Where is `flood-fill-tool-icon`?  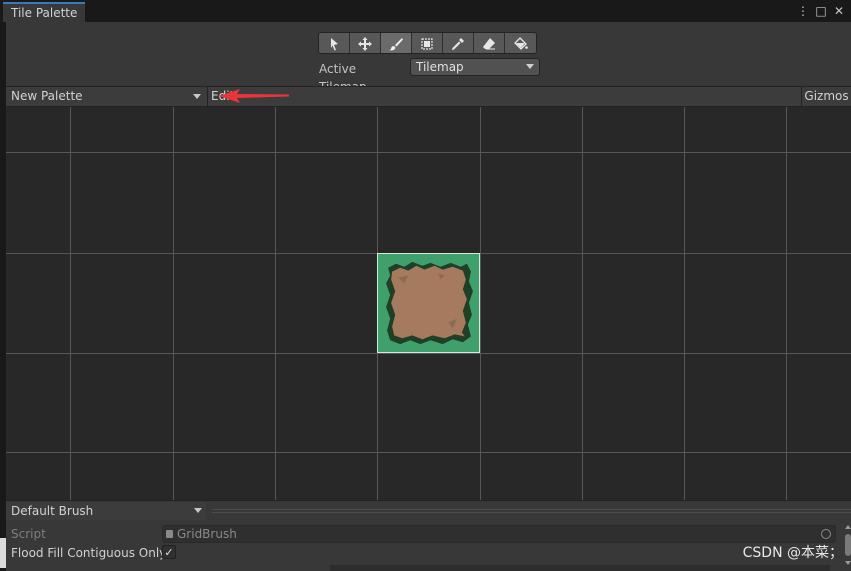
flood-fill-tool-icon is located at coordinates (520, 43).